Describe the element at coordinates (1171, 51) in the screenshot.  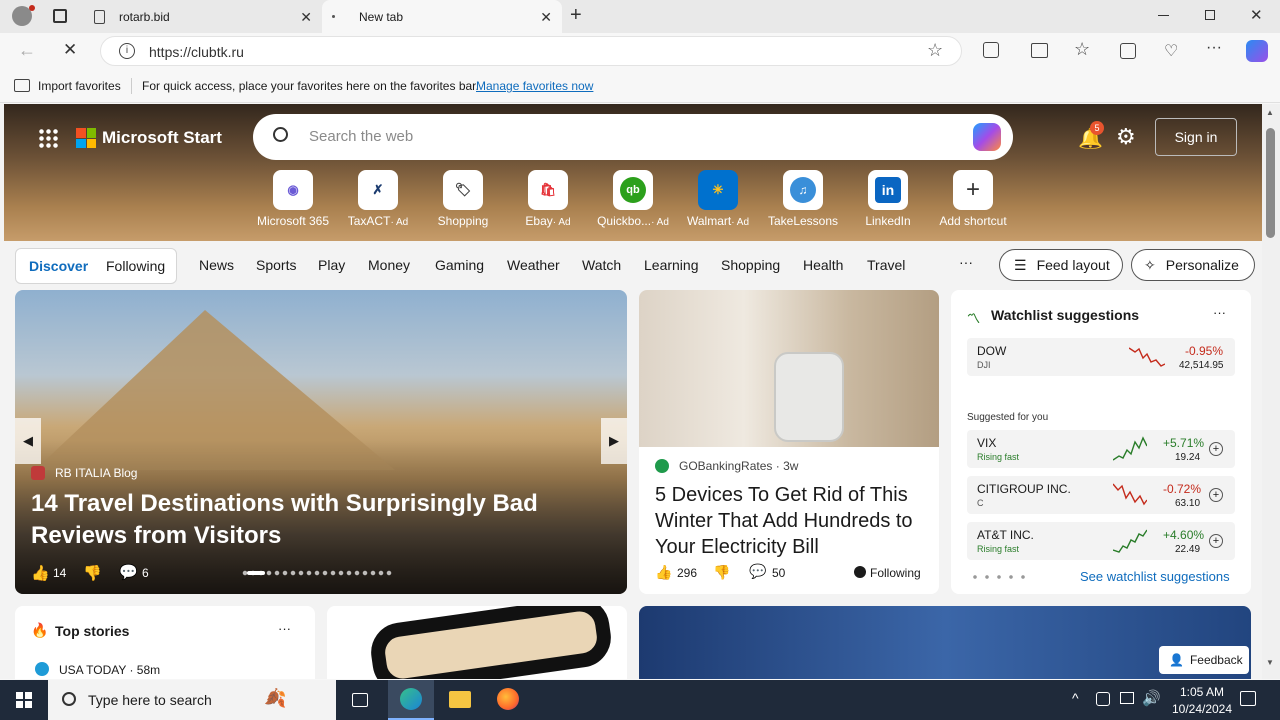
I see `browser-essentials-icon: ♡` at that location.